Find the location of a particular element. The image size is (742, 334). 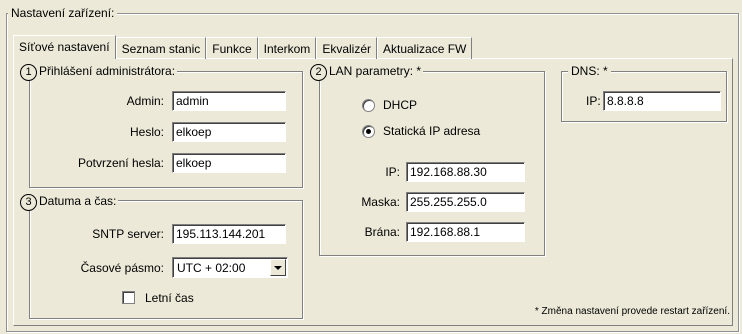

dst-checkbox is located at coordinates (128, 297).